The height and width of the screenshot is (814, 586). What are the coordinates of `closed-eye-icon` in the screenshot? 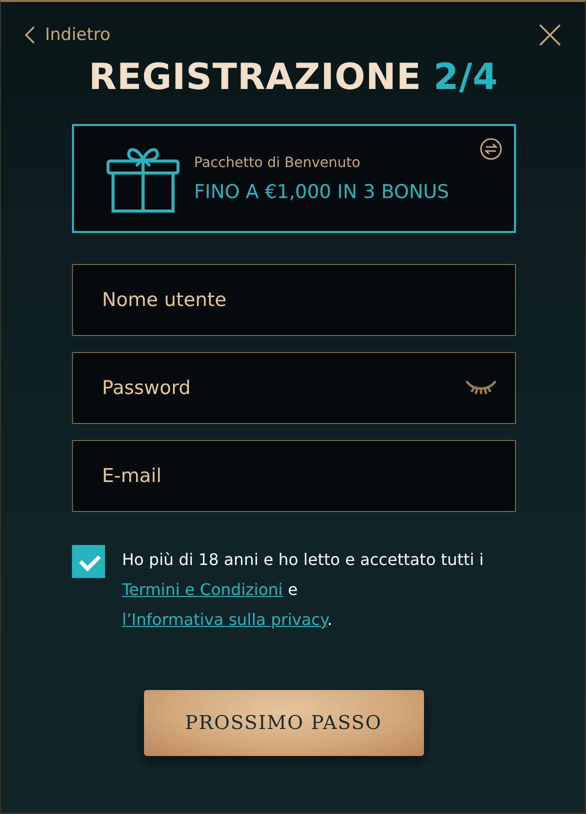 It's located at (481, 388).